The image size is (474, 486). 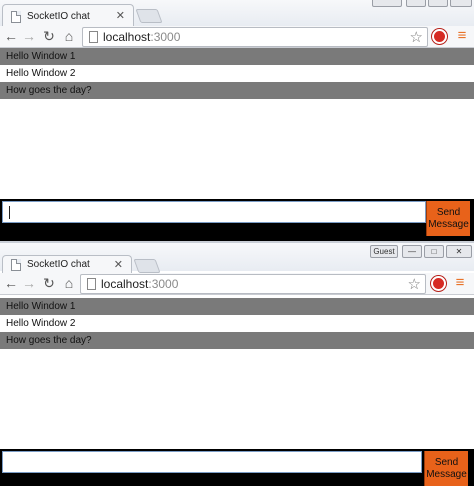 I want to click on minimize-button: —, so click(x=412, y=251).